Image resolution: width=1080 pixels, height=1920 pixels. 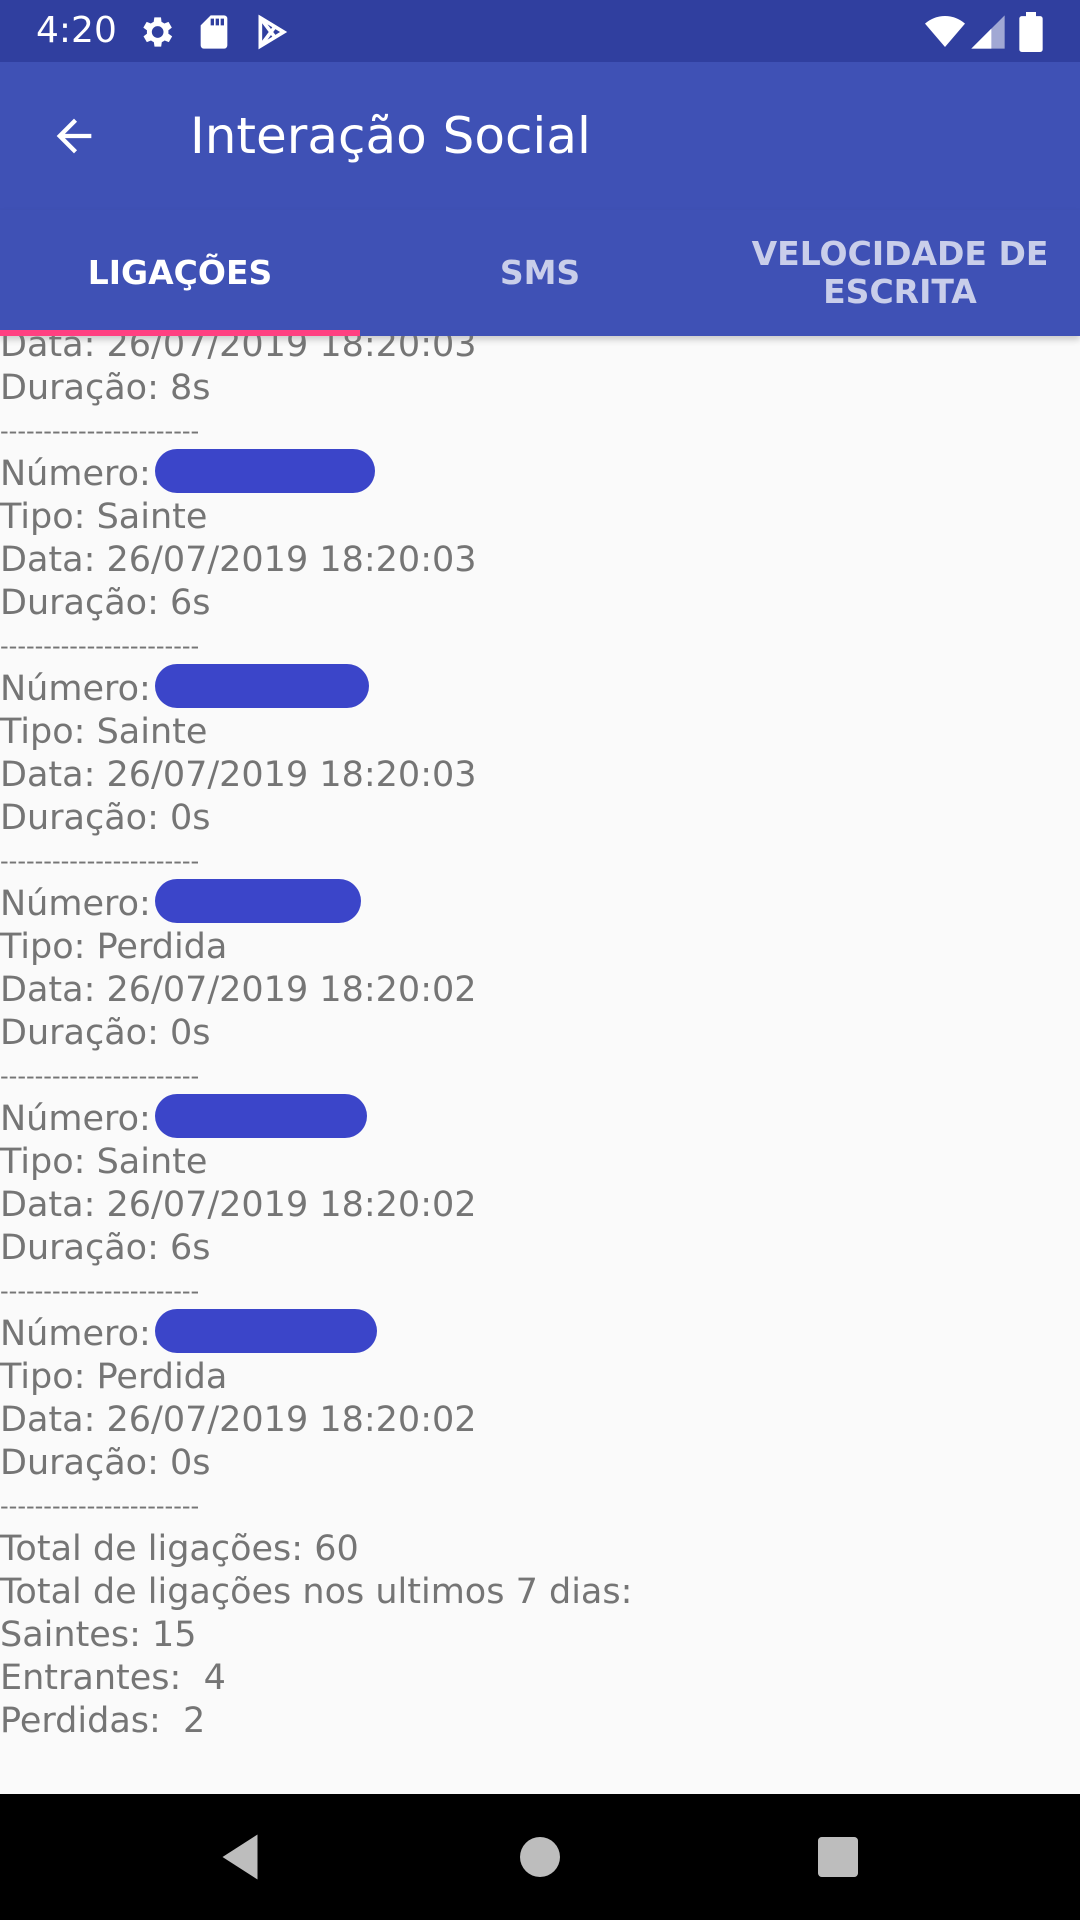 I want to click on missed-count: Perdidas: 2, so click(x=103, y=1721).